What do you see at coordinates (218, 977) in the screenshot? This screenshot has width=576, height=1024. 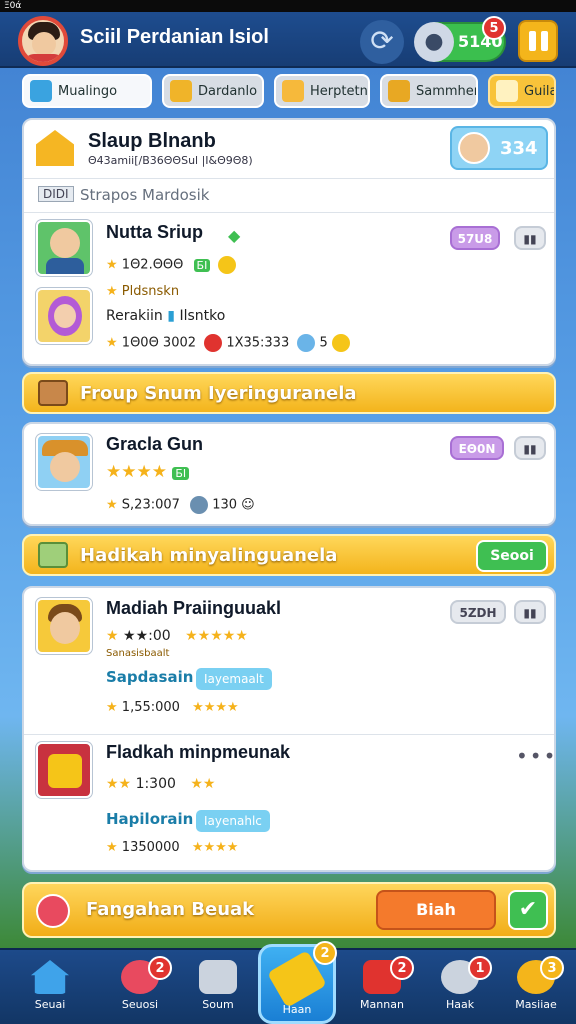 I see `gamepad-icon` at bounding box center [218, 977].